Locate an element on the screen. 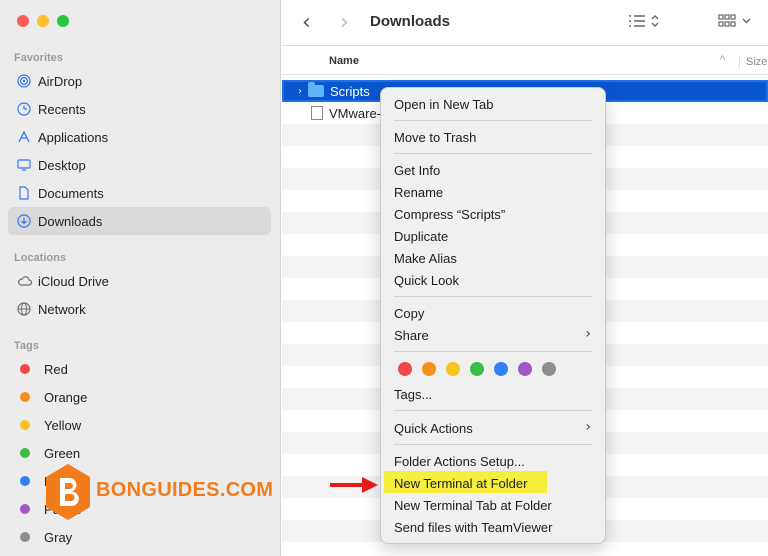 The width and height of the screenshot is (768, 556). menu-item-open-new-tab: Open in New Tab is located at coordinates (444, 104).